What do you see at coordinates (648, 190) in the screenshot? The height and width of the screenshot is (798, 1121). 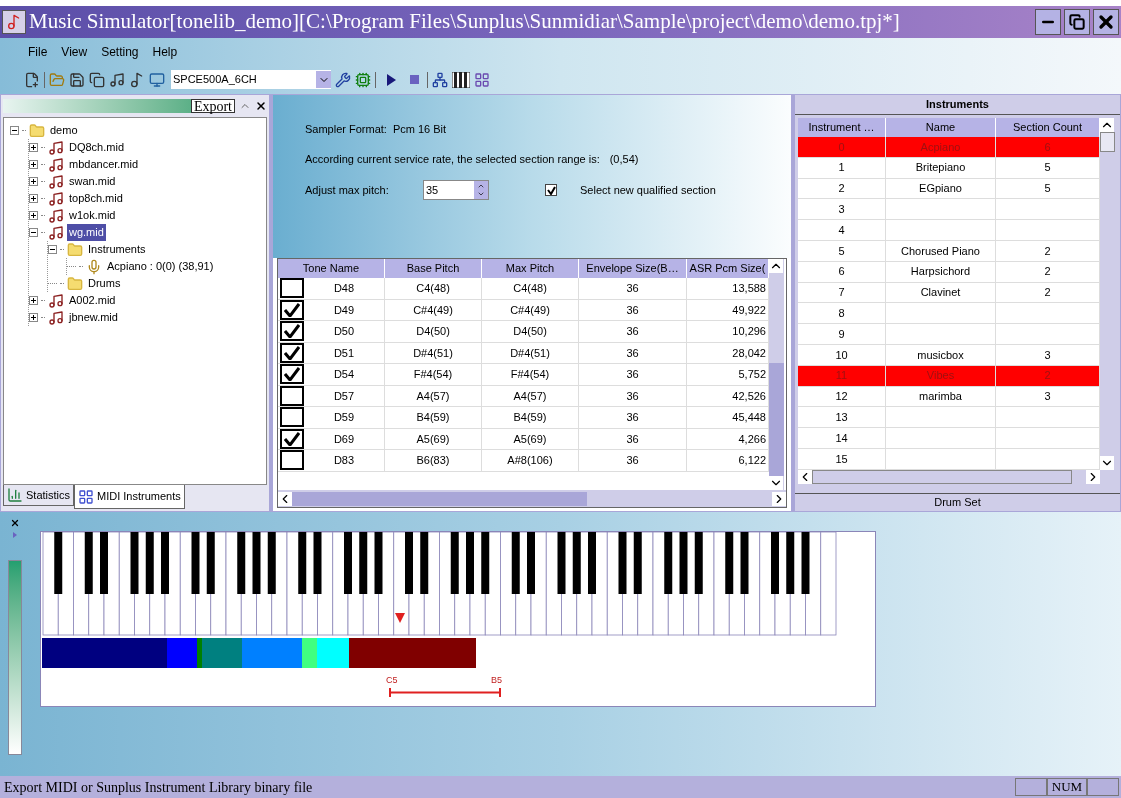 I see `checkbox-label: Select new qualified section` at bounding box center [648, 190].